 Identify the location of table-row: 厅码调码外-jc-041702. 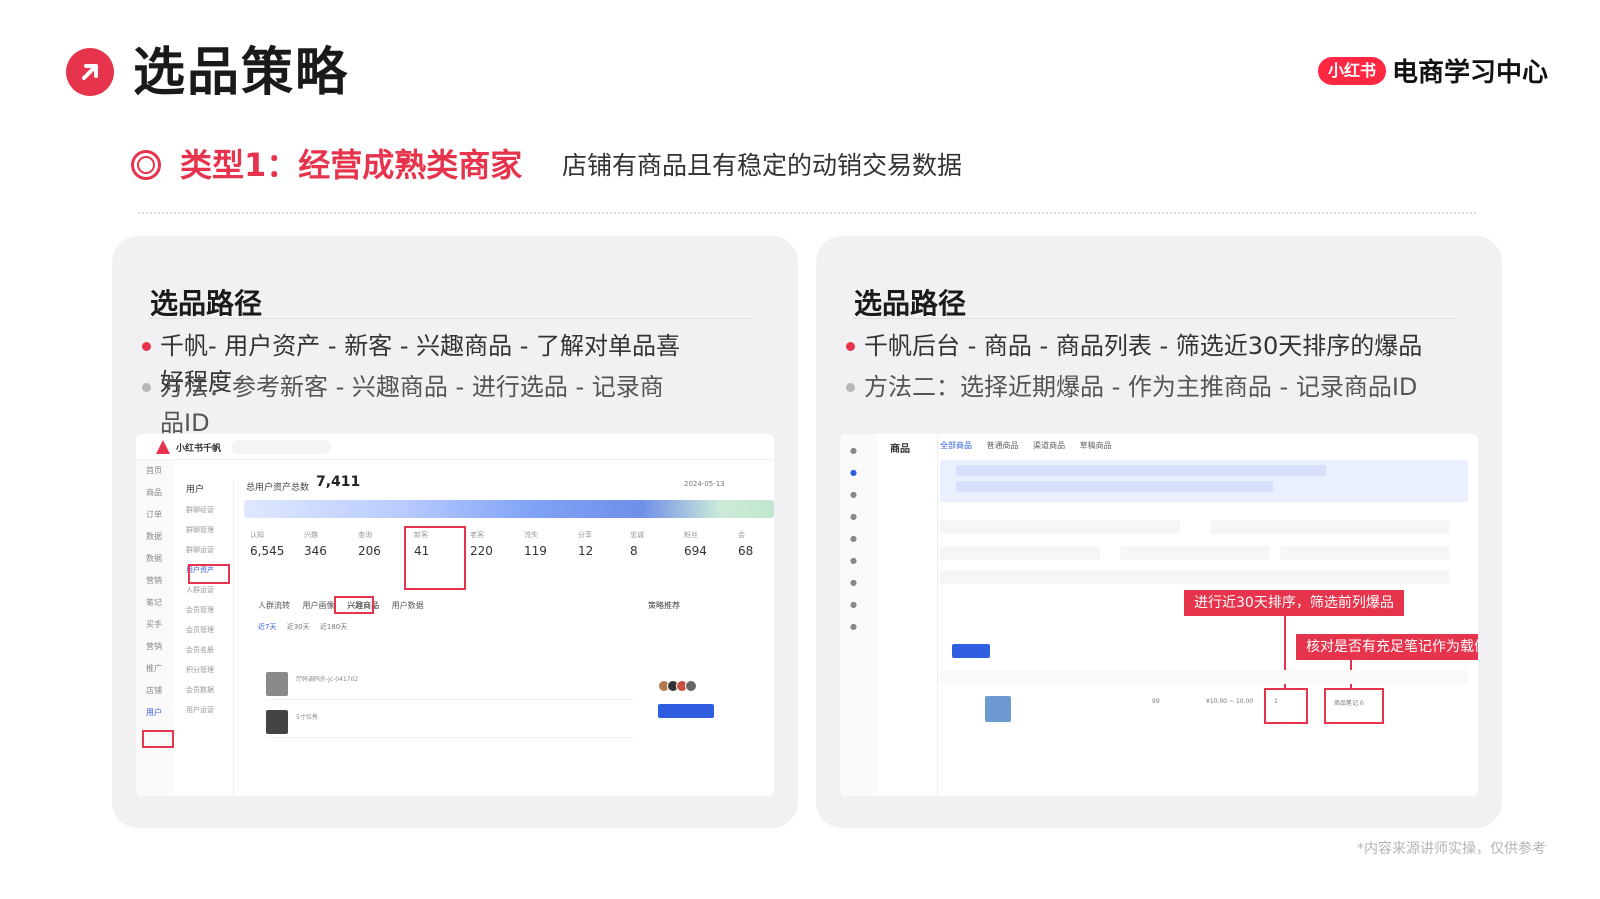
(451, 685).